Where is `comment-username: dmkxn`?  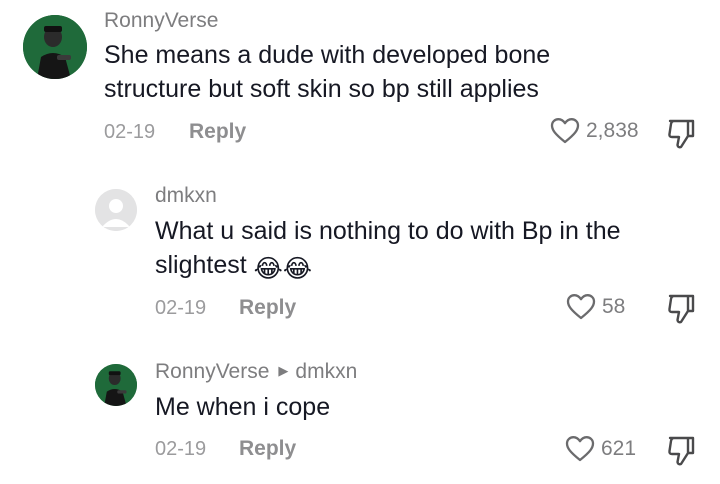
comment-username: dmkxn is located at coordinates (186, 196).